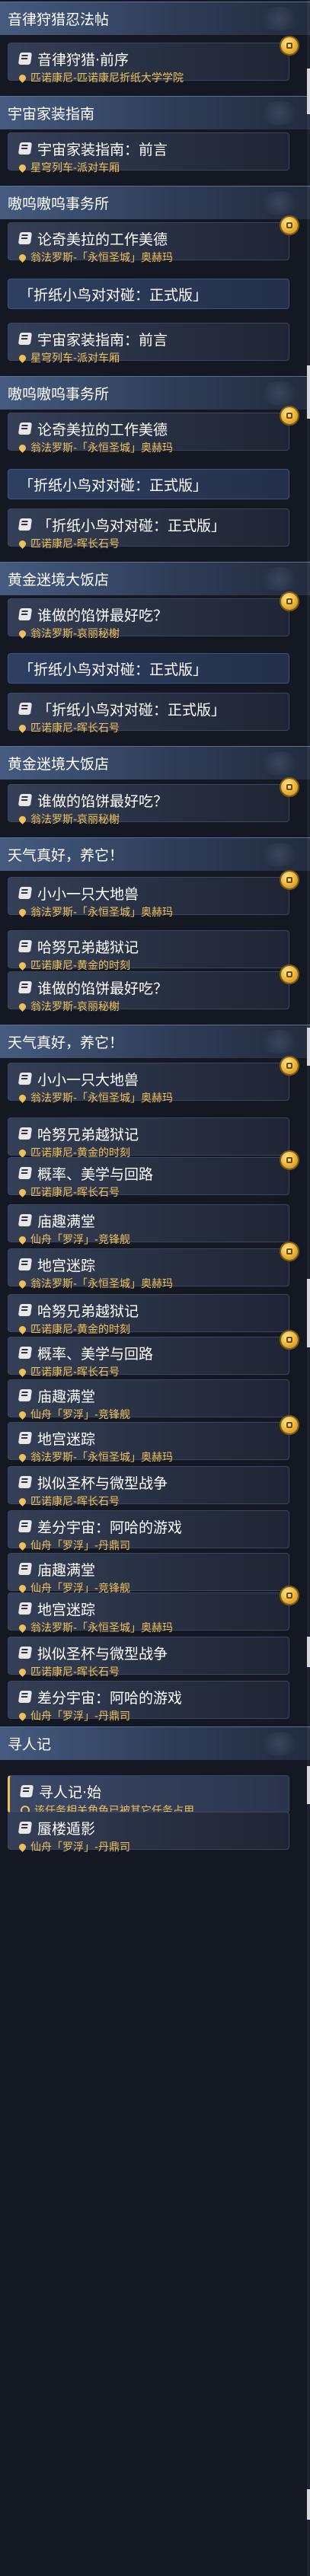 The height and width of the screenshot is (2576, 310). I want to click on mission-card: 小小一只大地兽翁法罗斯-「永恒圣城」奥赫玛, so click(153, 1080).